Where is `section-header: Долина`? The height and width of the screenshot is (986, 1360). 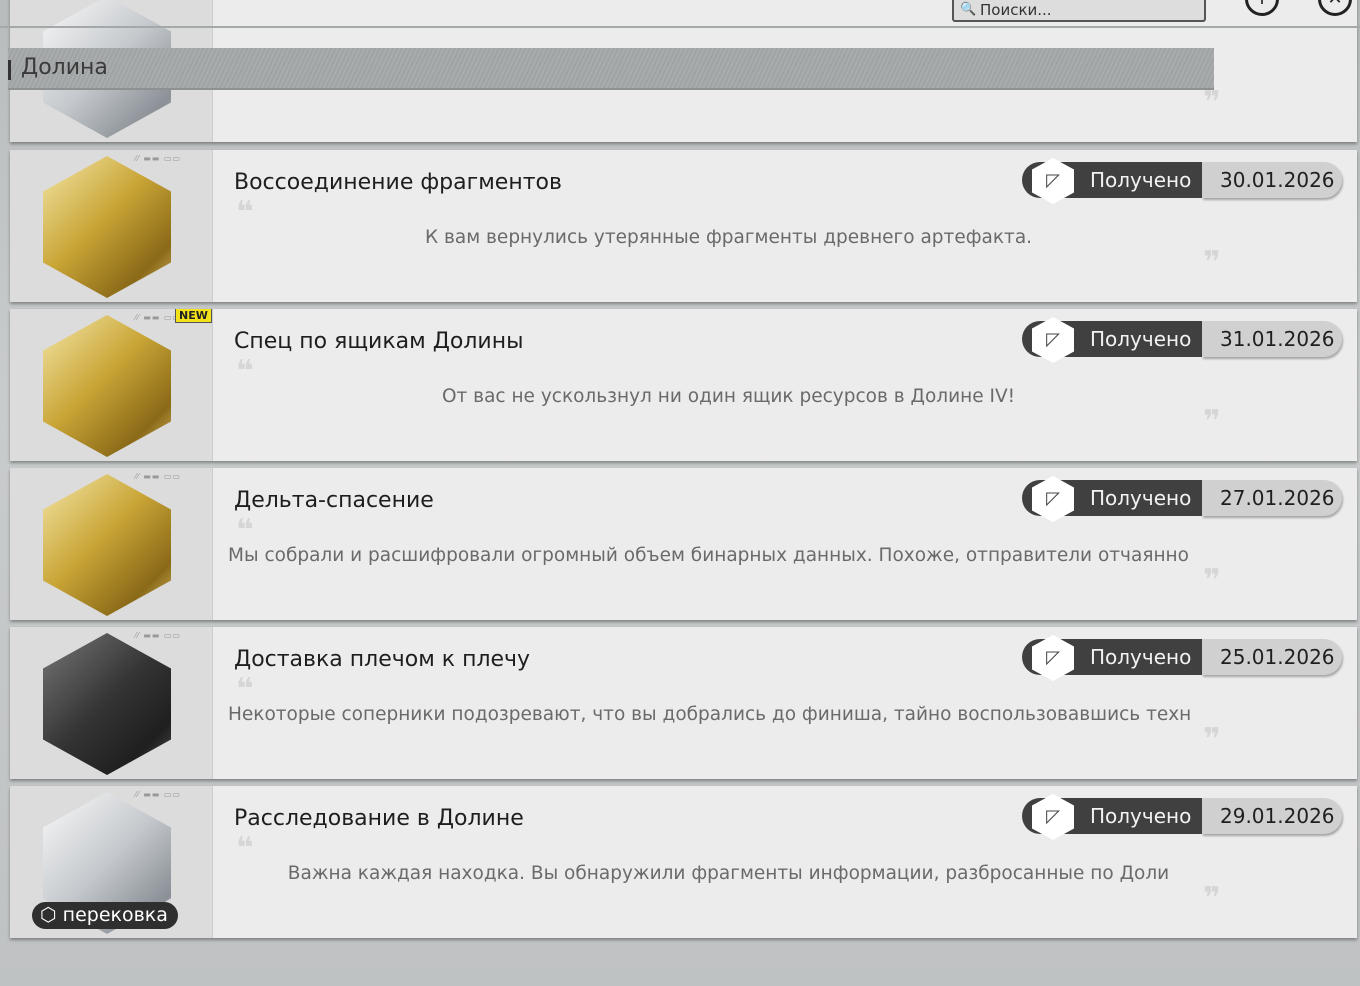 section-header: Долина is located at coordinates (611, 69).